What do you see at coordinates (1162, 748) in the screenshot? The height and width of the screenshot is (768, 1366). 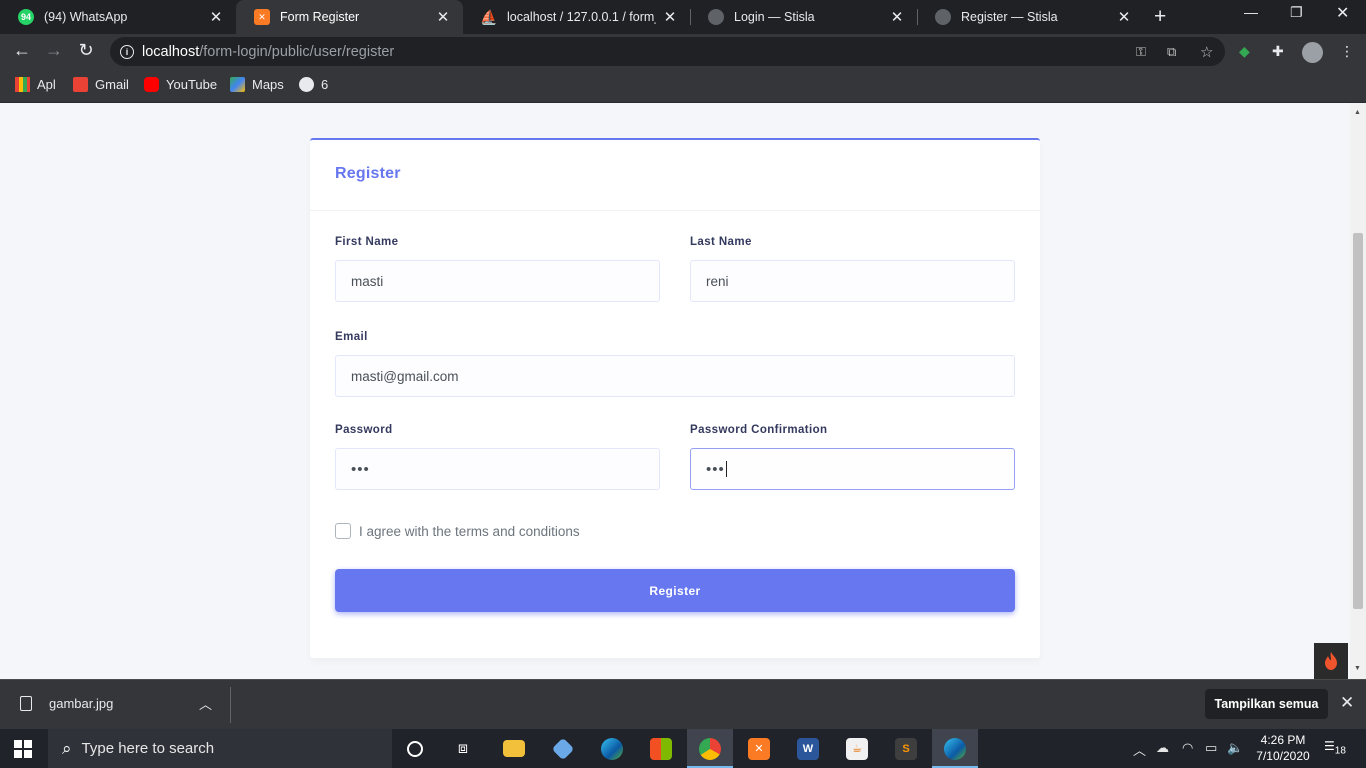 I see `onedrive-icon: ☁` at bounding box center [1162, 748].